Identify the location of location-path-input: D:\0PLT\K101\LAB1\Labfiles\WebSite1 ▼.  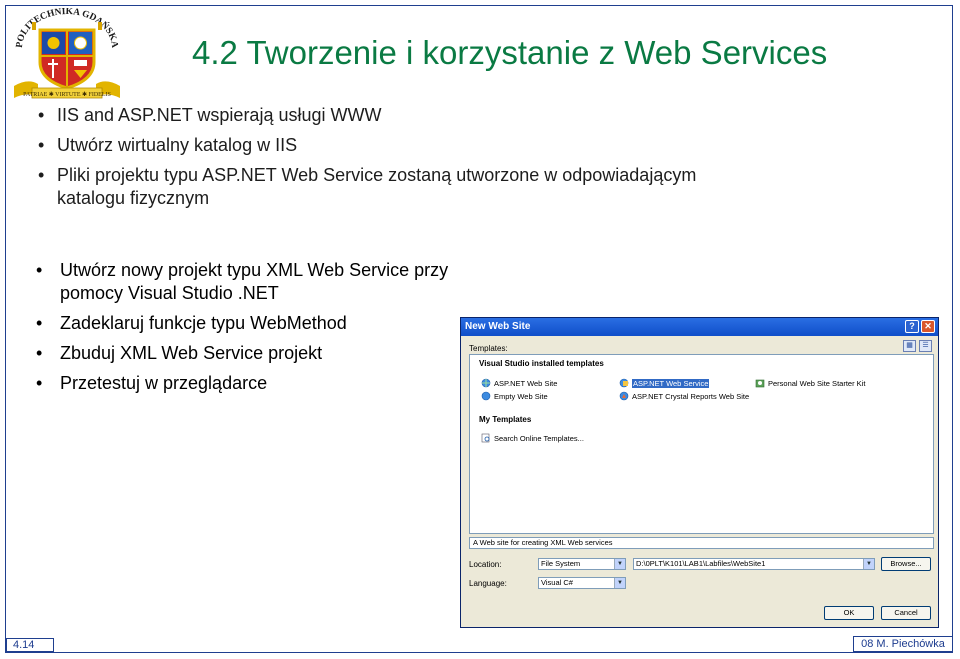
(754, 564).